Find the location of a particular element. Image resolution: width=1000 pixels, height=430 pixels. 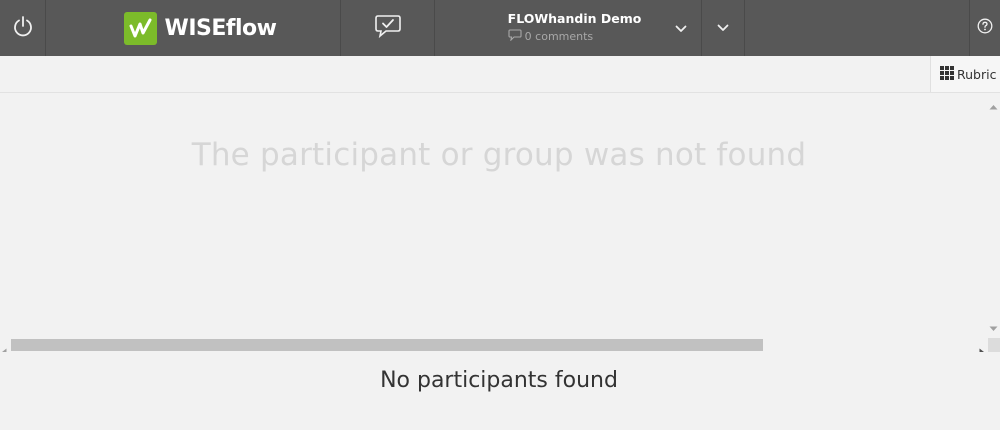

flow-selector: FLOWhandin Demo 0 comments is located at coordinates (568, 28).